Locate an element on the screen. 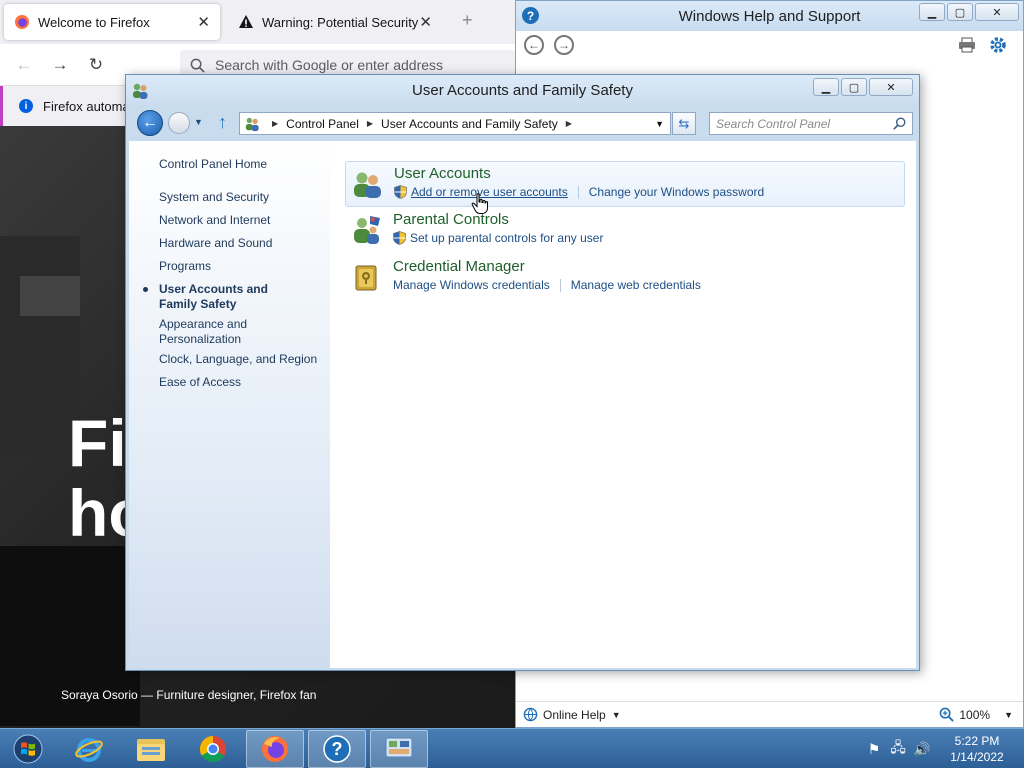 This screenshot has width=1024, height=768. sidebar-control-panel-home: Control Panel Home is located at coordinates (239, 164).